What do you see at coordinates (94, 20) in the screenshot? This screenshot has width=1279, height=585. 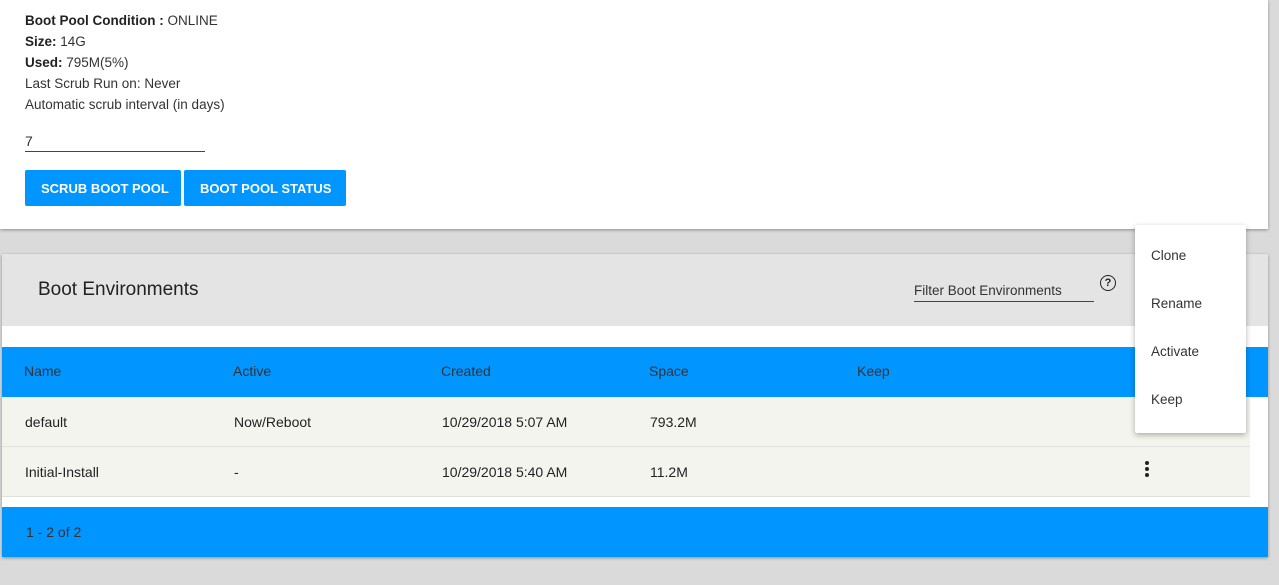 I see `condition-label: Boot Pool Condition :` at bounding box center [94, 20].